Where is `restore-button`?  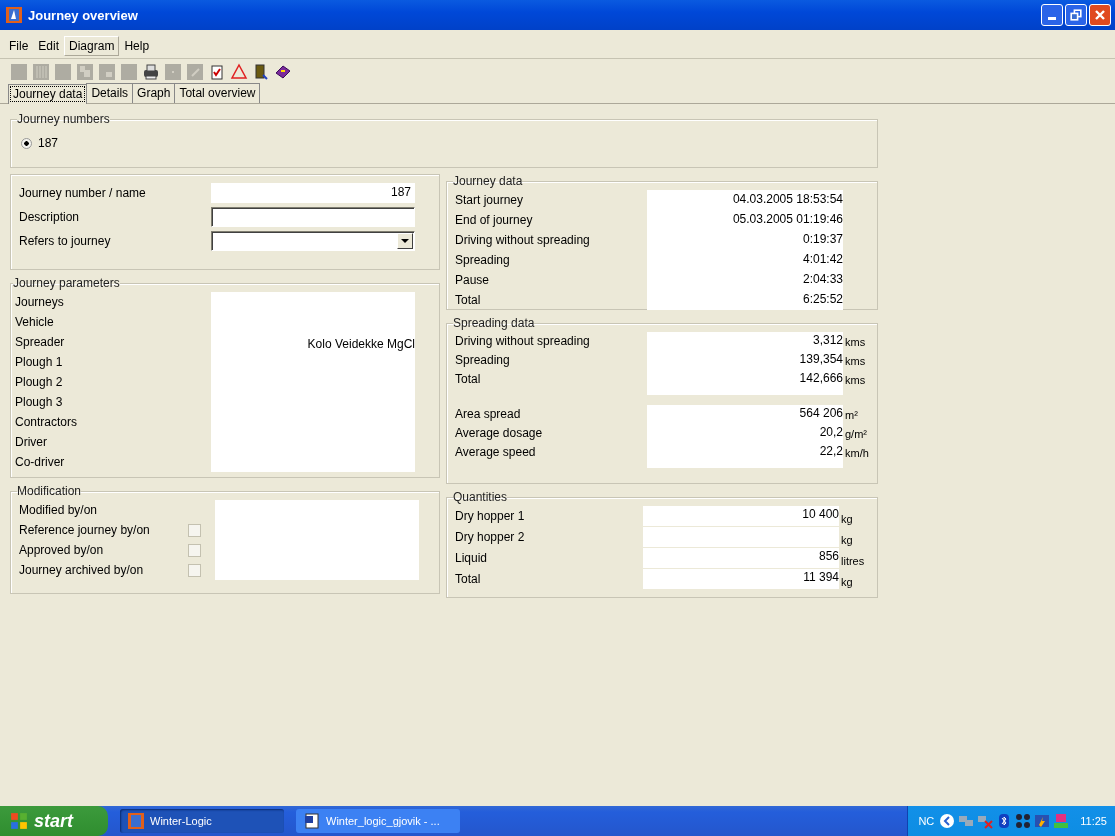 restore-button is located at coordinates (1076, 15).